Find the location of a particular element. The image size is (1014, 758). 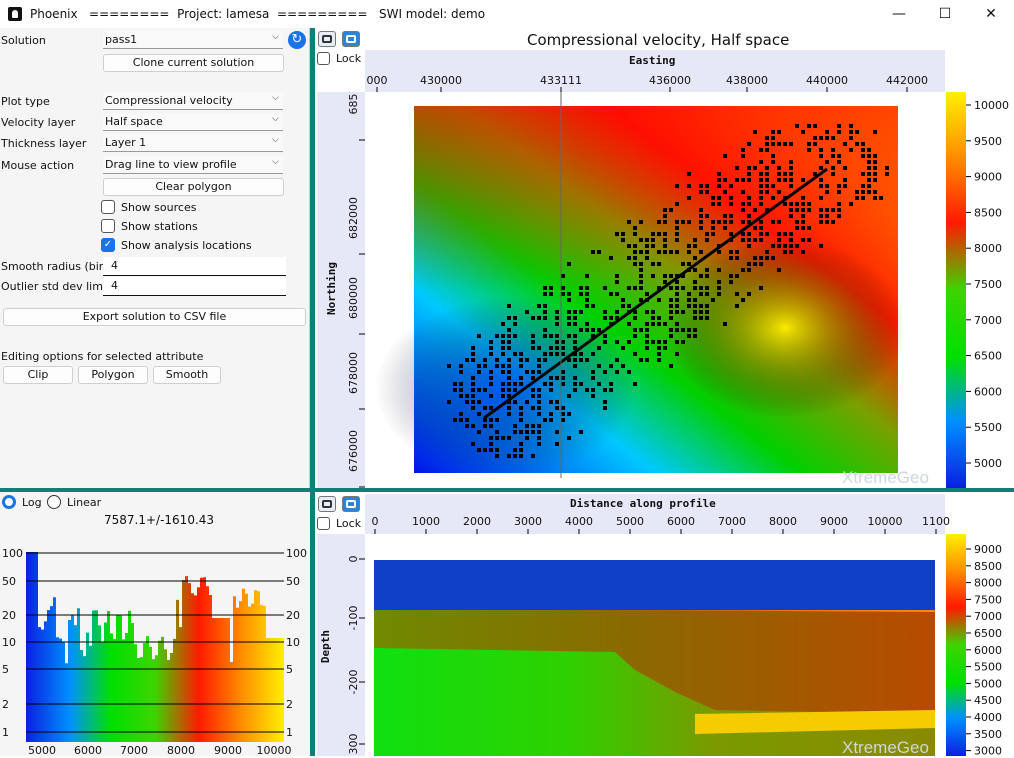

show-stations-checkbox: Show stations is located at coordinates (149, 226).